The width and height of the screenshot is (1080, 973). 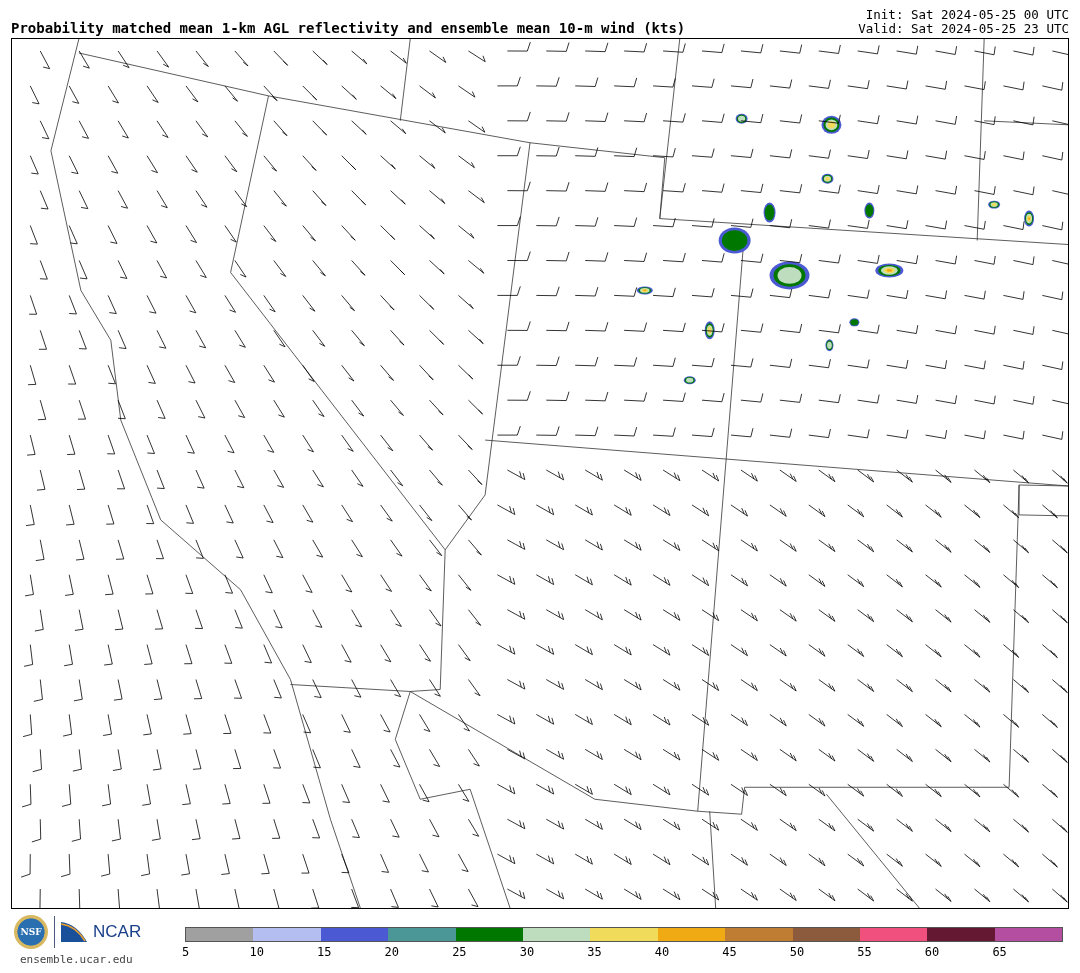 I want to click on tick-label: 5, so click(x=186, y=952).